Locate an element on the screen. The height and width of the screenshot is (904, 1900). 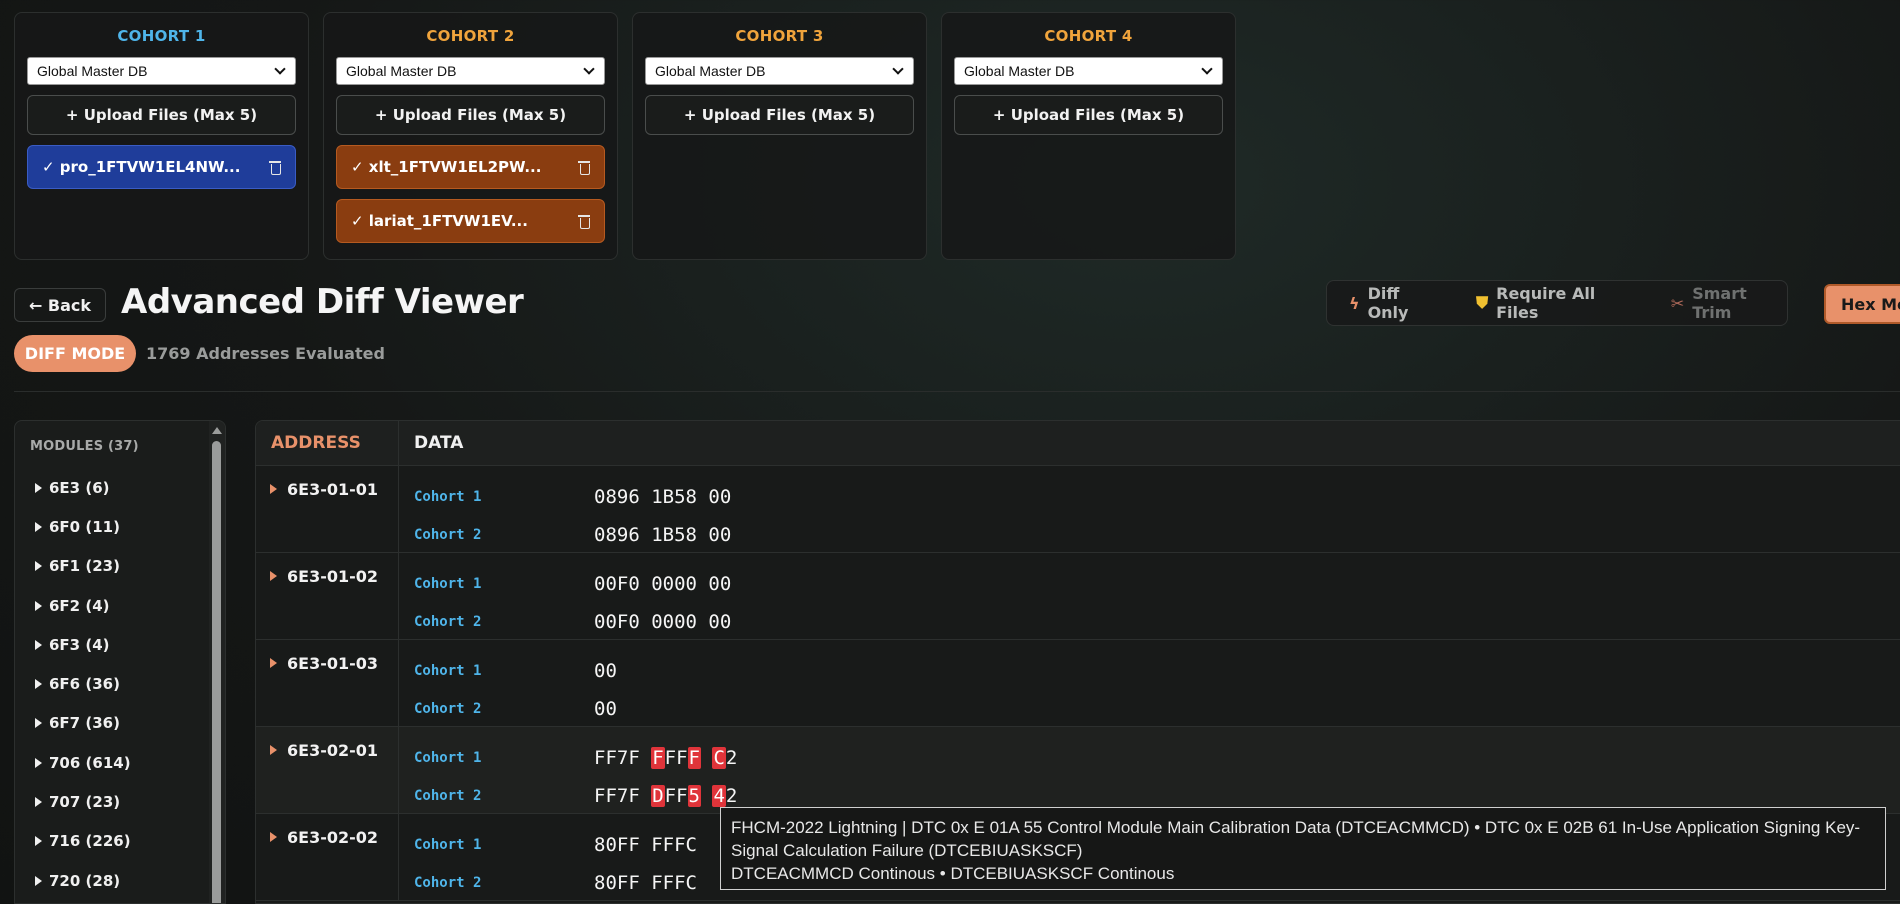
module-item: 707 (23) is located at coordinates (120, 801).